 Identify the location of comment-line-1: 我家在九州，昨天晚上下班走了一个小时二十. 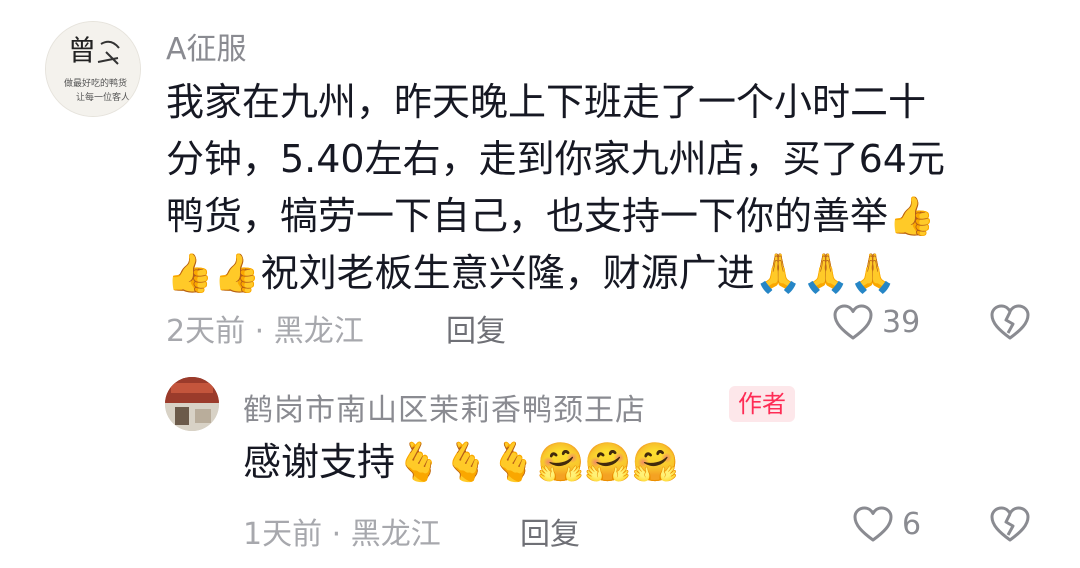
(546, 102).